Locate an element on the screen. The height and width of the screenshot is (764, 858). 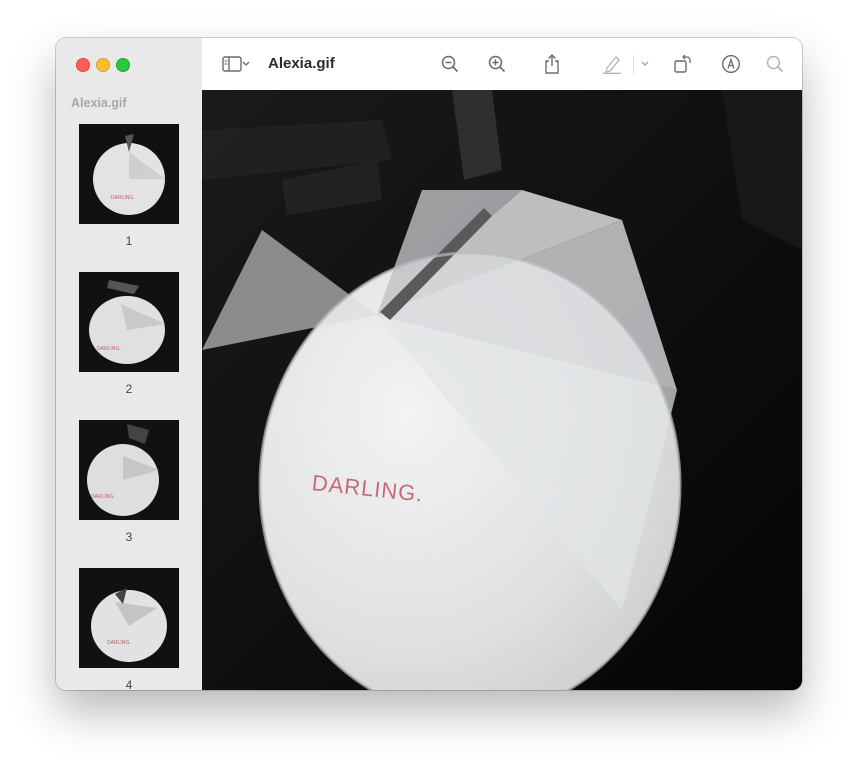
zoom-in-icon is located at coordinates (497, 64).